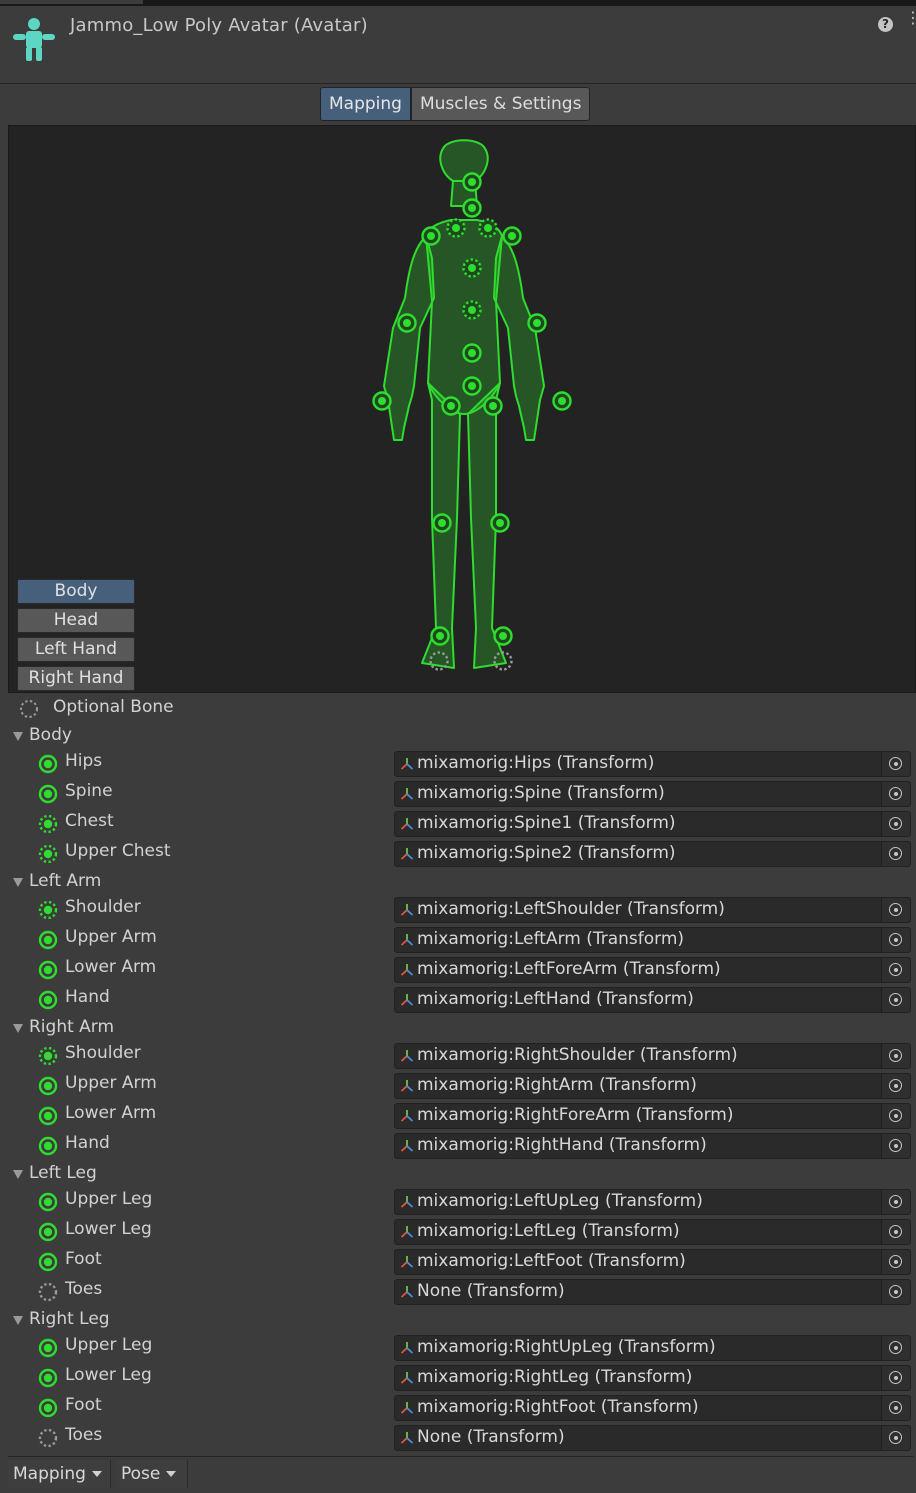  I want to click on joint-left-shoulder, so click(456, 228).